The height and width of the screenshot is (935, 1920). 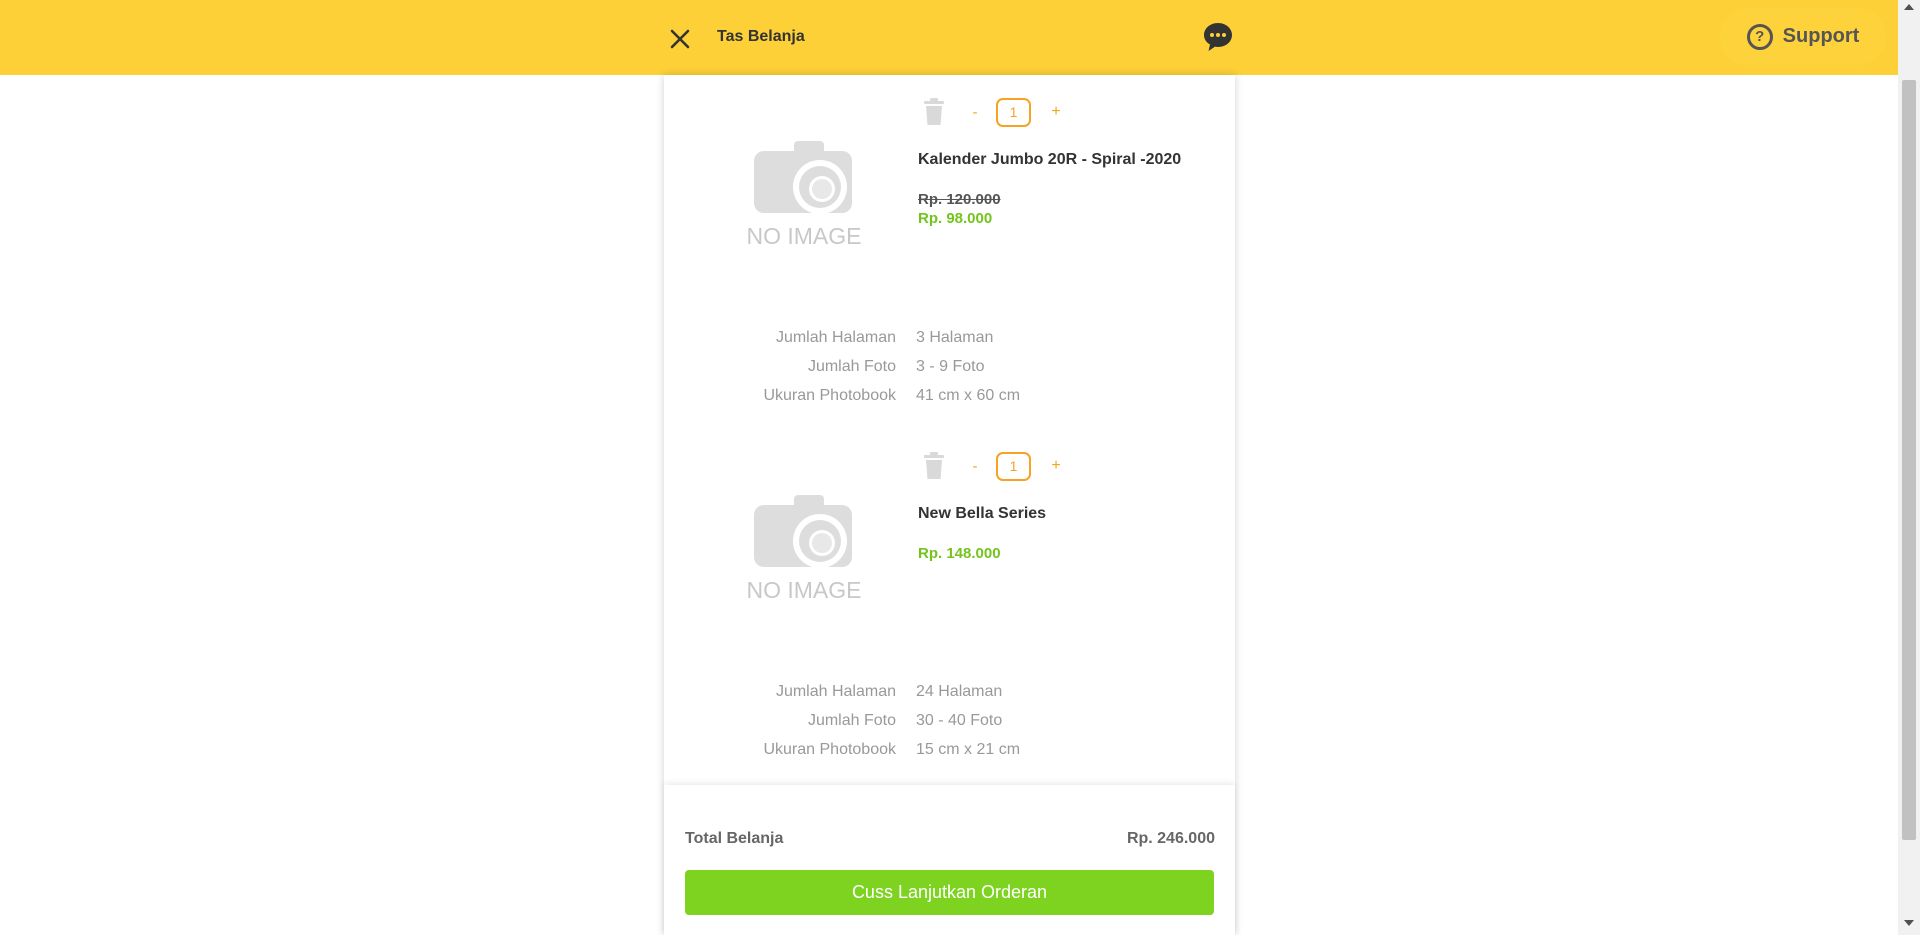 I want to click on scrollbar, so click(x=1909, y=467).